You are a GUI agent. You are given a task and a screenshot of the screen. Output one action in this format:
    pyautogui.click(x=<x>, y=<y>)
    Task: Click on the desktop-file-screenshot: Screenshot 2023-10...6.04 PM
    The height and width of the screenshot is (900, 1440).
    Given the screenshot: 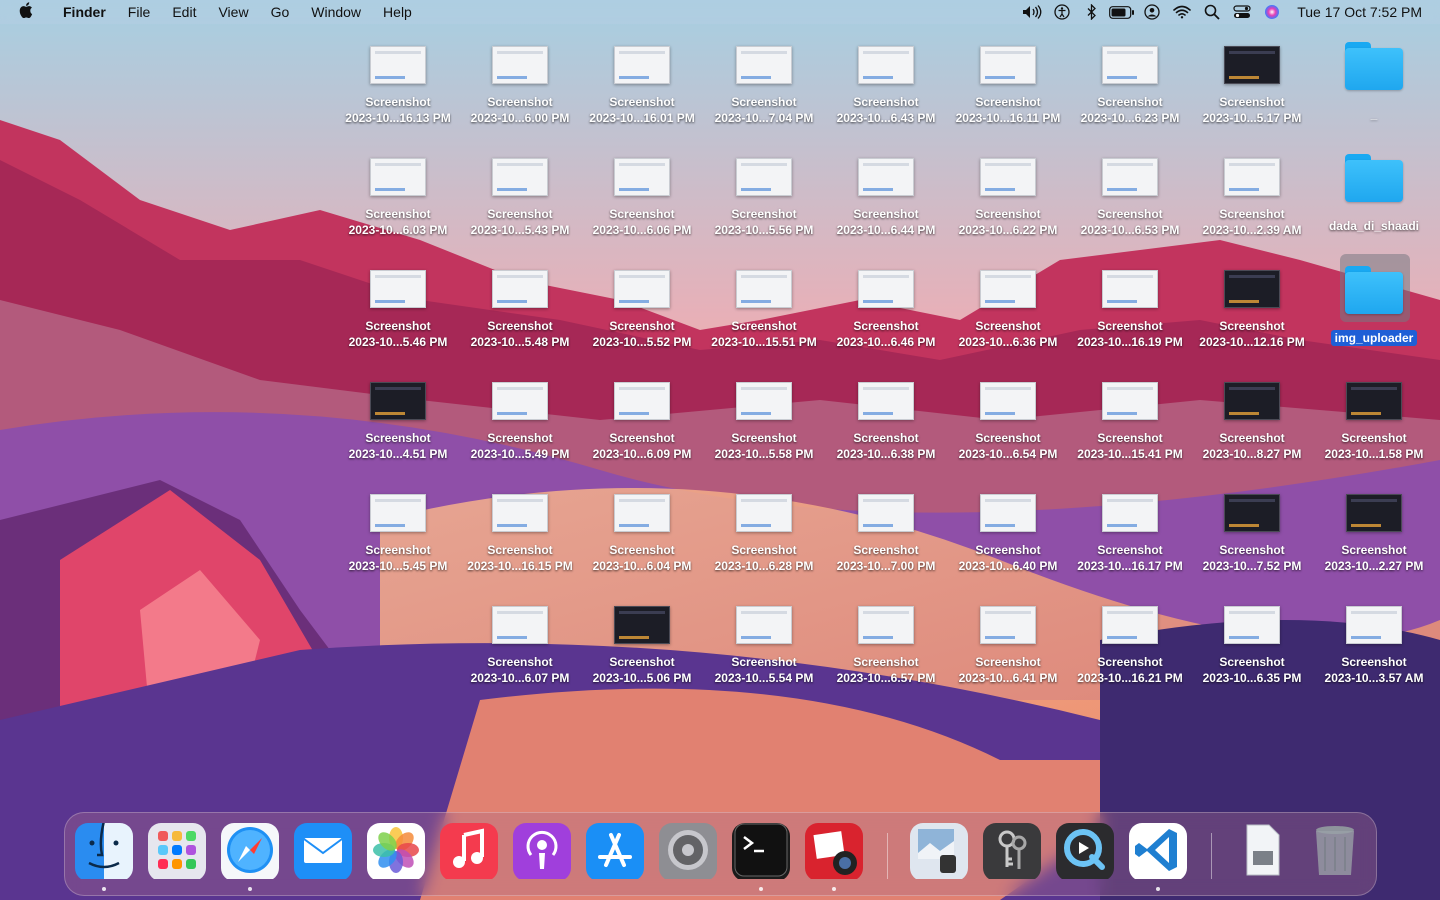 What is the action you would take?
    pyautogui.click(x=642, y=540)
    